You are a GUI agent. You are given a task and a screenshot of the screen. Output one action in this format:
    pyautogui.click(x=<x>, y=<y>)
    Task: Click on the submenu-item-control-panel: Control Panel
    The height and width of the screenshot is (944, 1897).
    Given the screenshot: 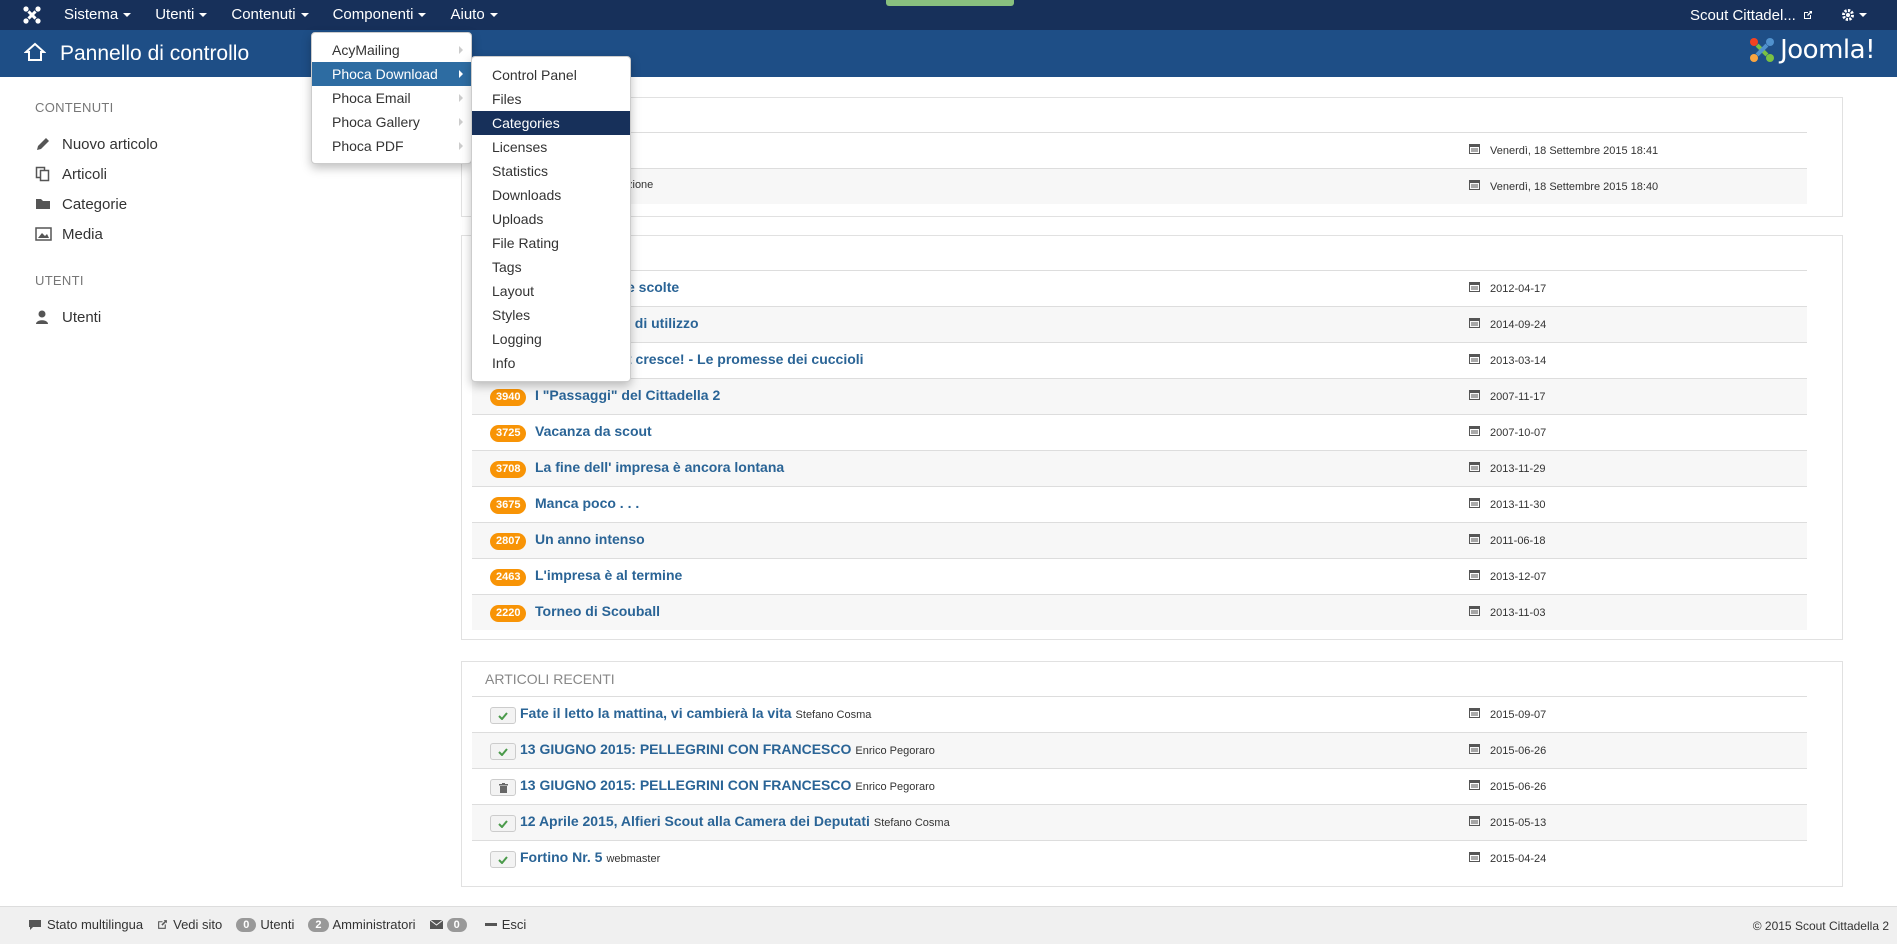 What is the action you would take?
    pyautogui.click(x=551, y=75)
    